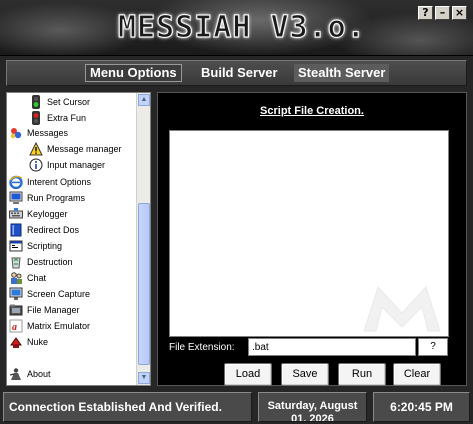  What do you see at coordinates (16, 230) in the screenshot?
I see `book-icon` at bounding box center [16, 230].